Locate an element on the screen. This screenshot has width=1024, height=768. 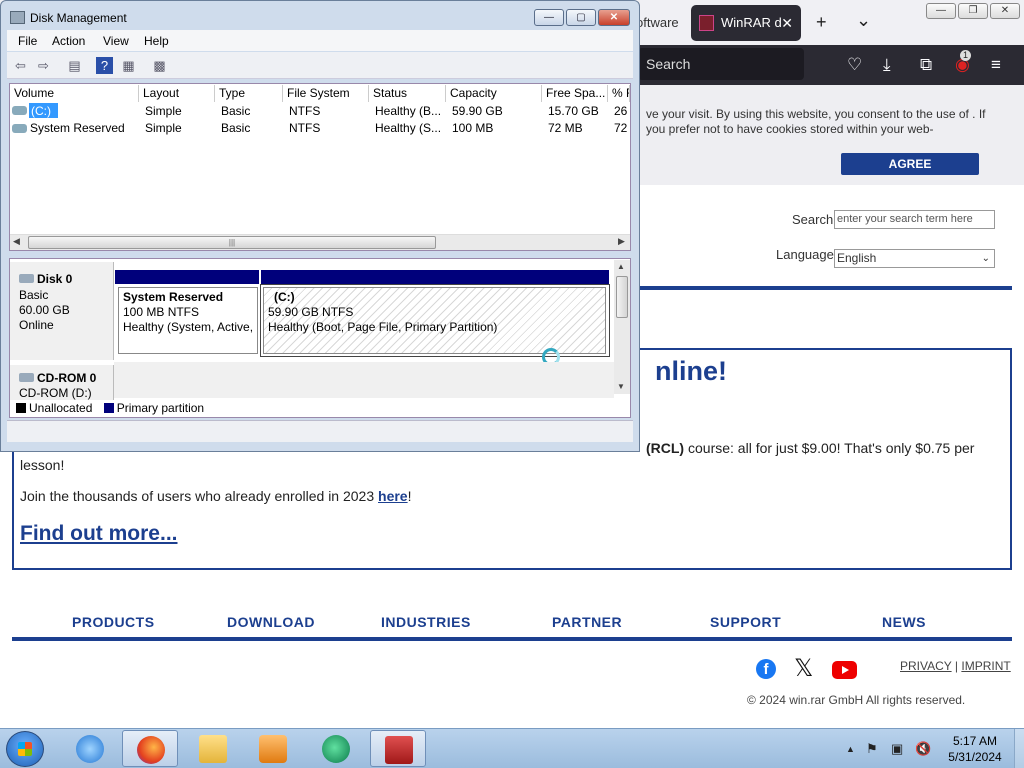
scrollbar-thumb: ||| is located at coordinates (232, 242).